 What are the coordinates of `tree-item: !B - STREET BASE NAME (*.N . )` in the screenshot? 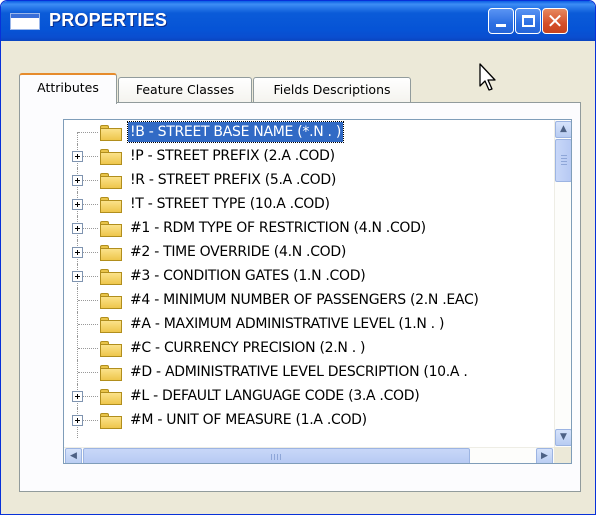 It's located at (309, 132).